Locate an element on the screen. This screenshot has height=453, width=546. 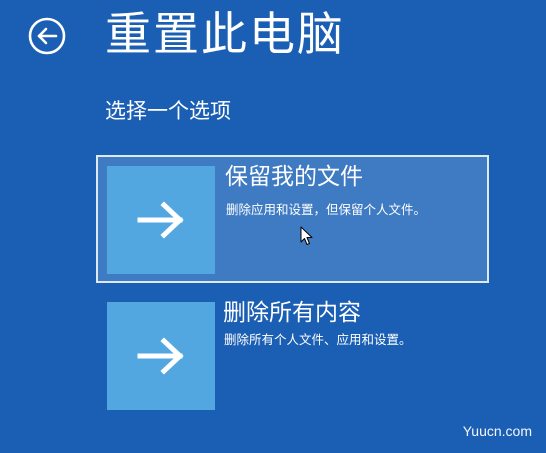
back-button is located at coordinates (47, 36).